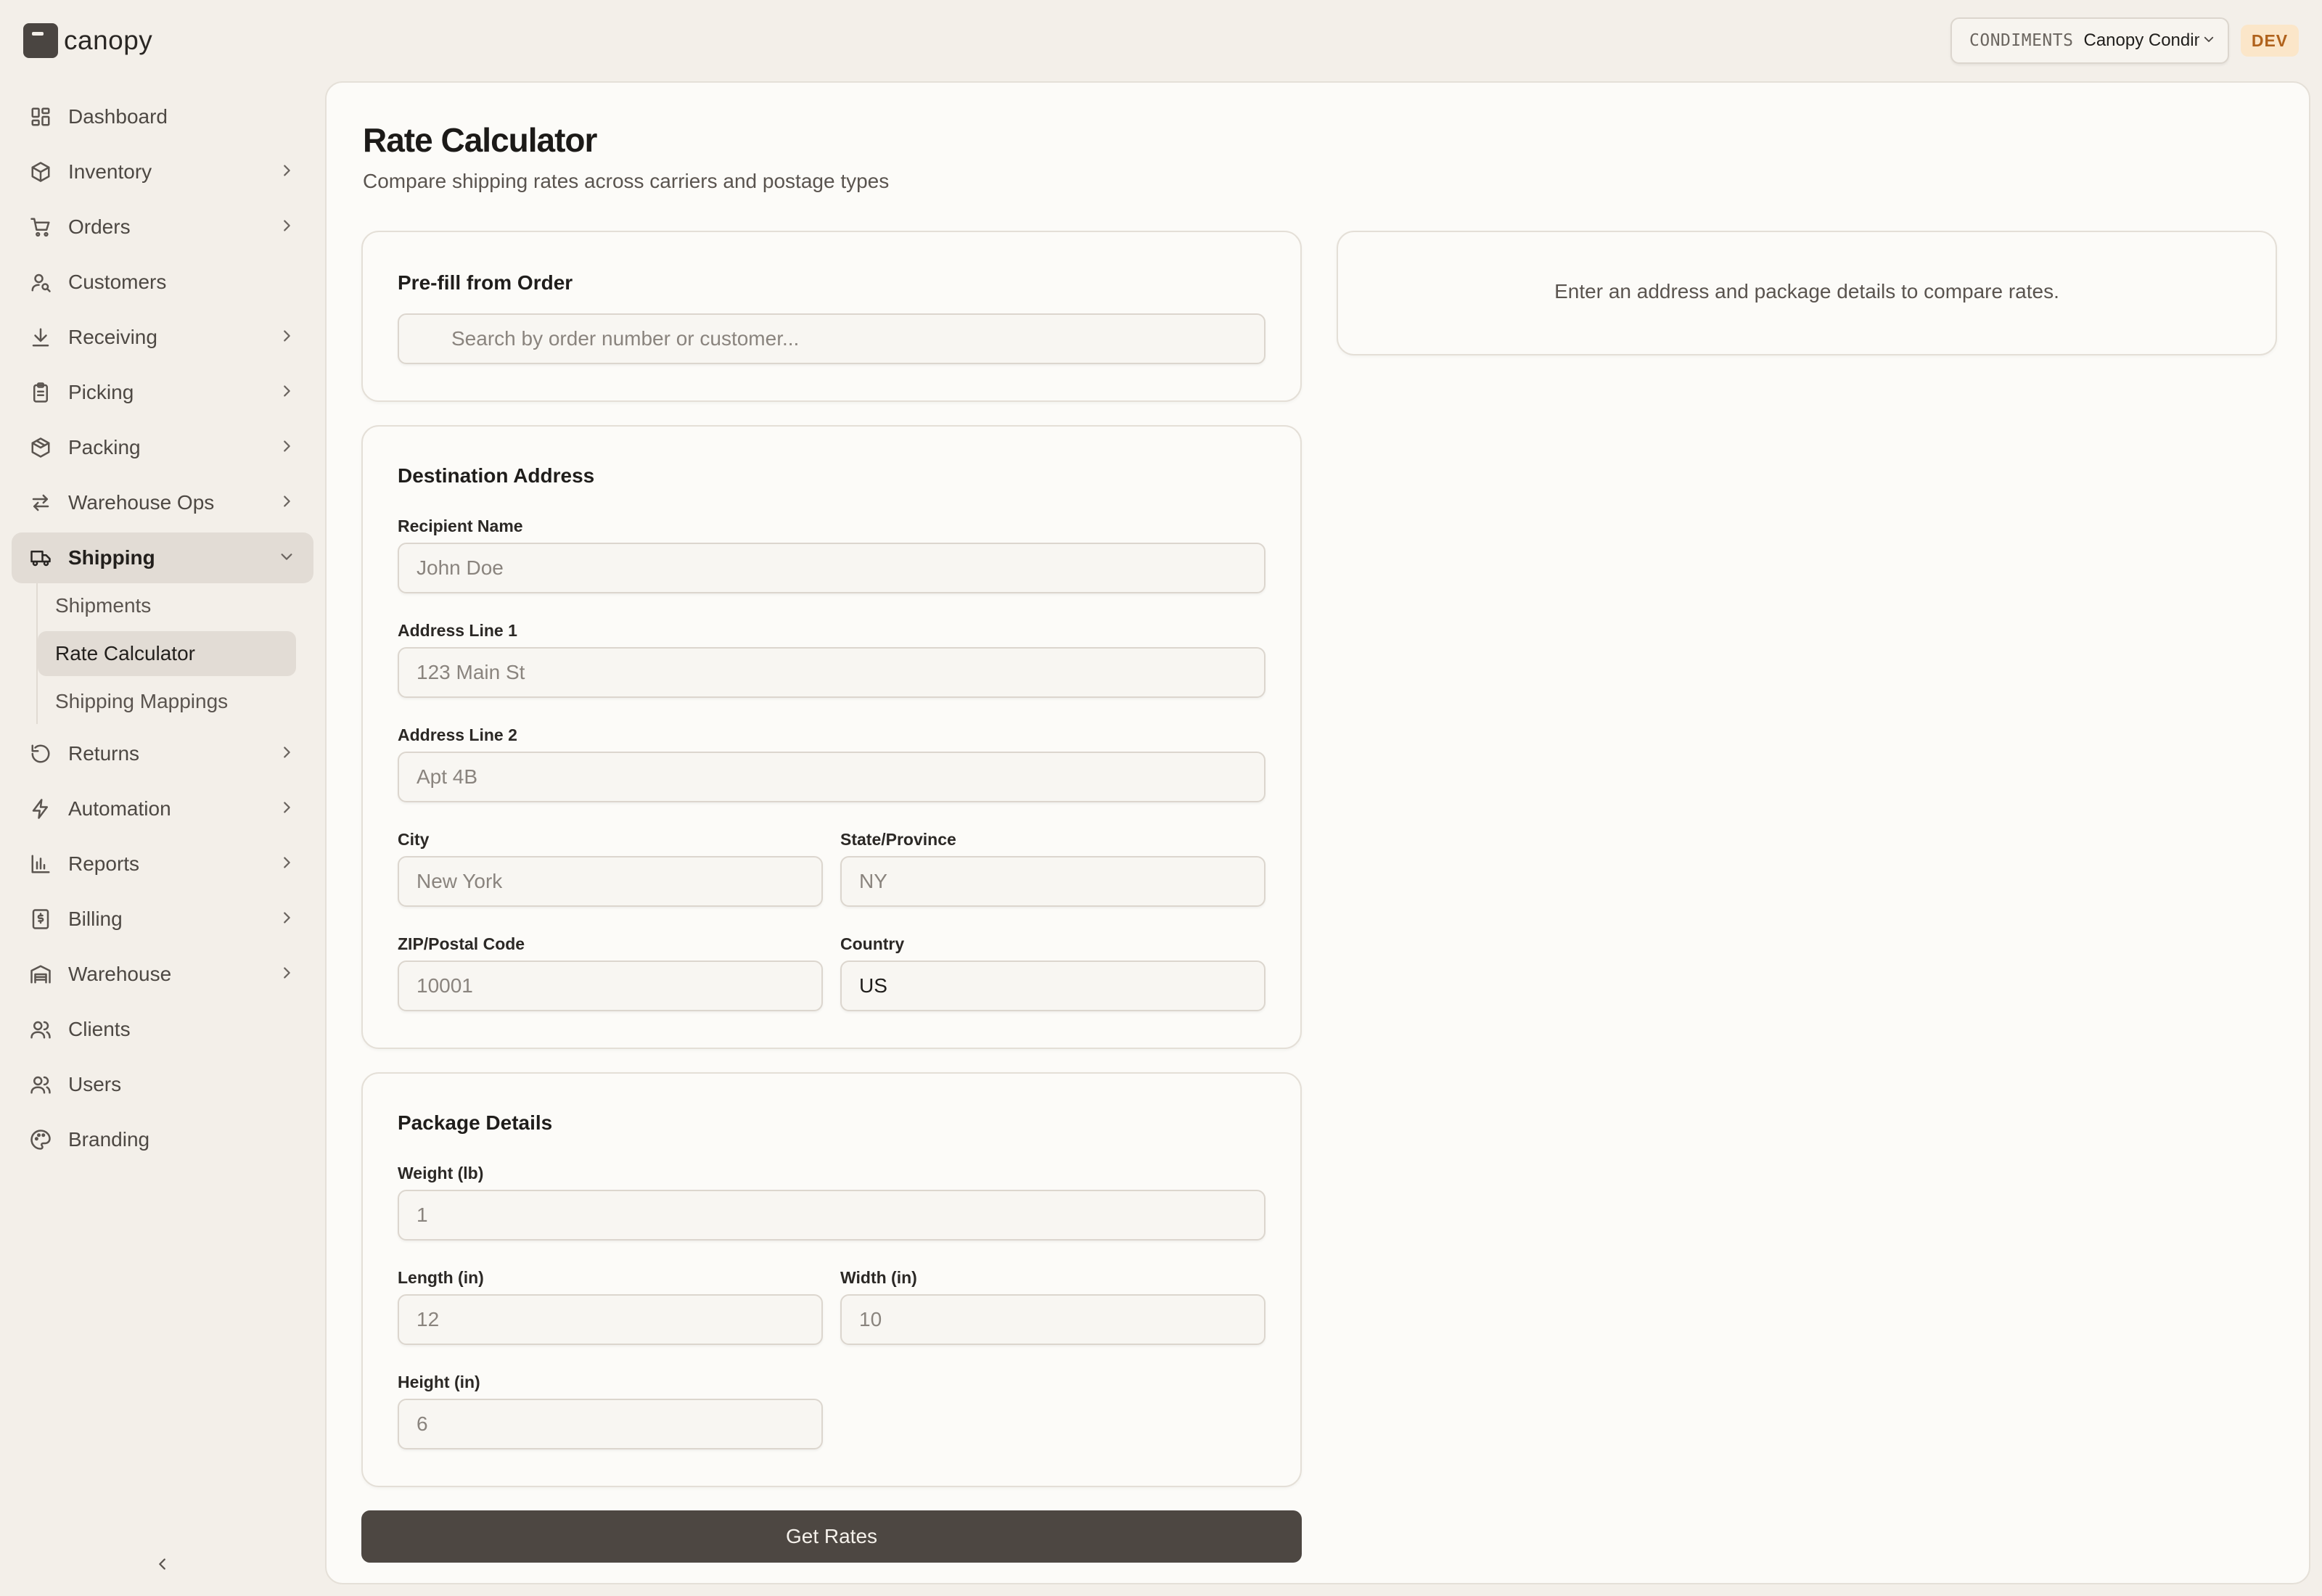 The image size is (2322, 1596). I want to click on tenant-code: CONDIMENTS, so click(2021, 40).